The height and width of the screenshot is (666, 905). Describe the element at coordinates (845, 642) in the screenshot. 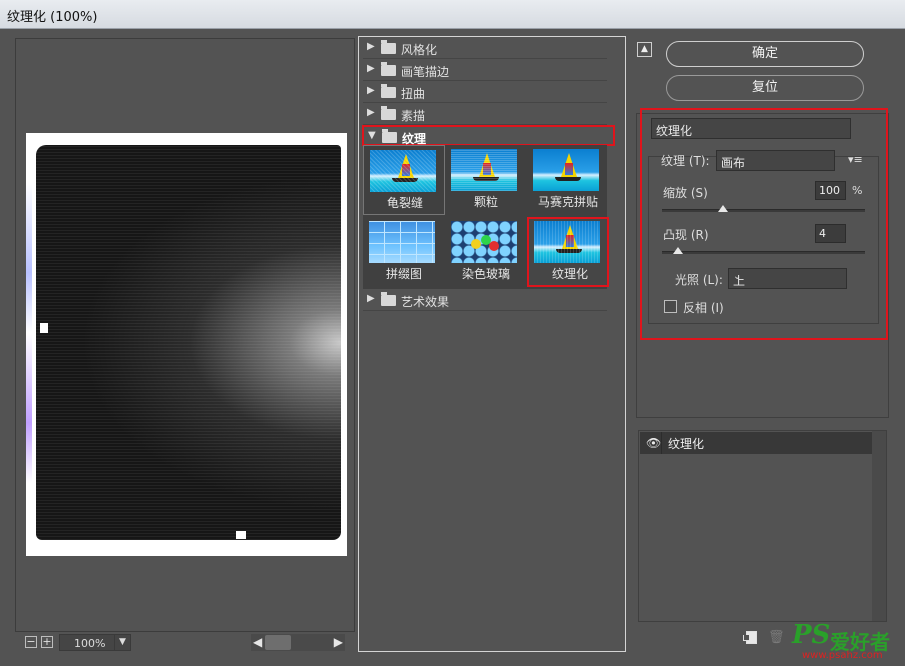

I see `watermark: PS 爱好者 www.psahz.com` at that location.